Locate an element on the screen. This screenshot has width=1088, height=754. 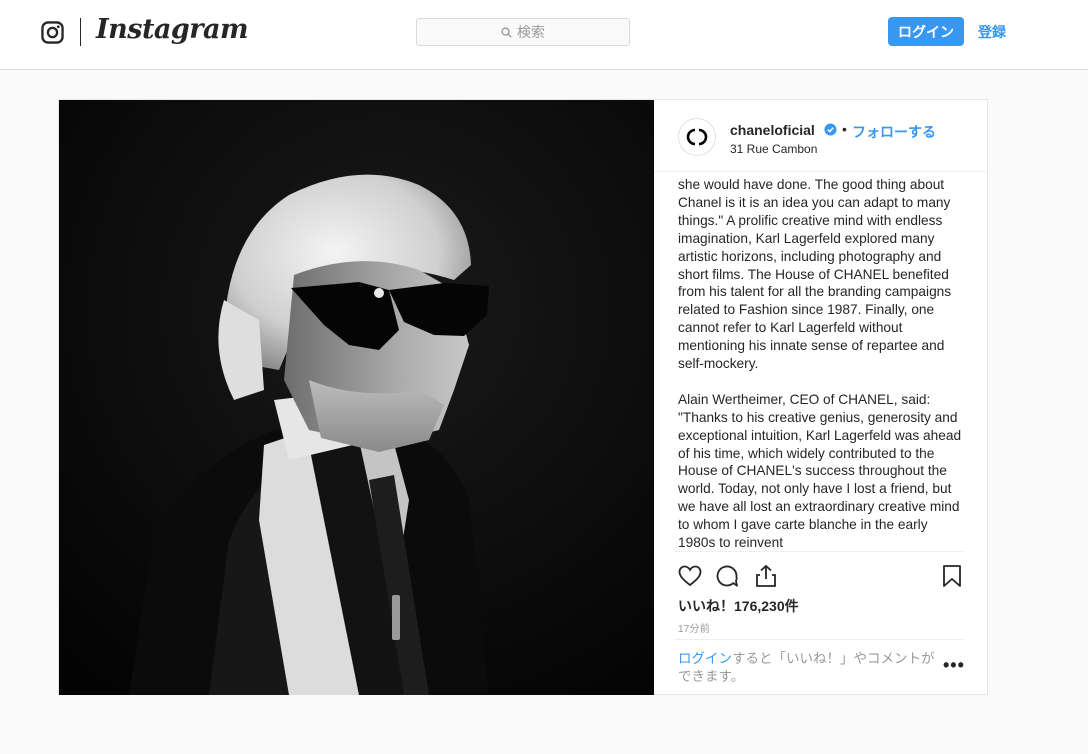
verified-badge-icon is located at coordinates (830, 129).